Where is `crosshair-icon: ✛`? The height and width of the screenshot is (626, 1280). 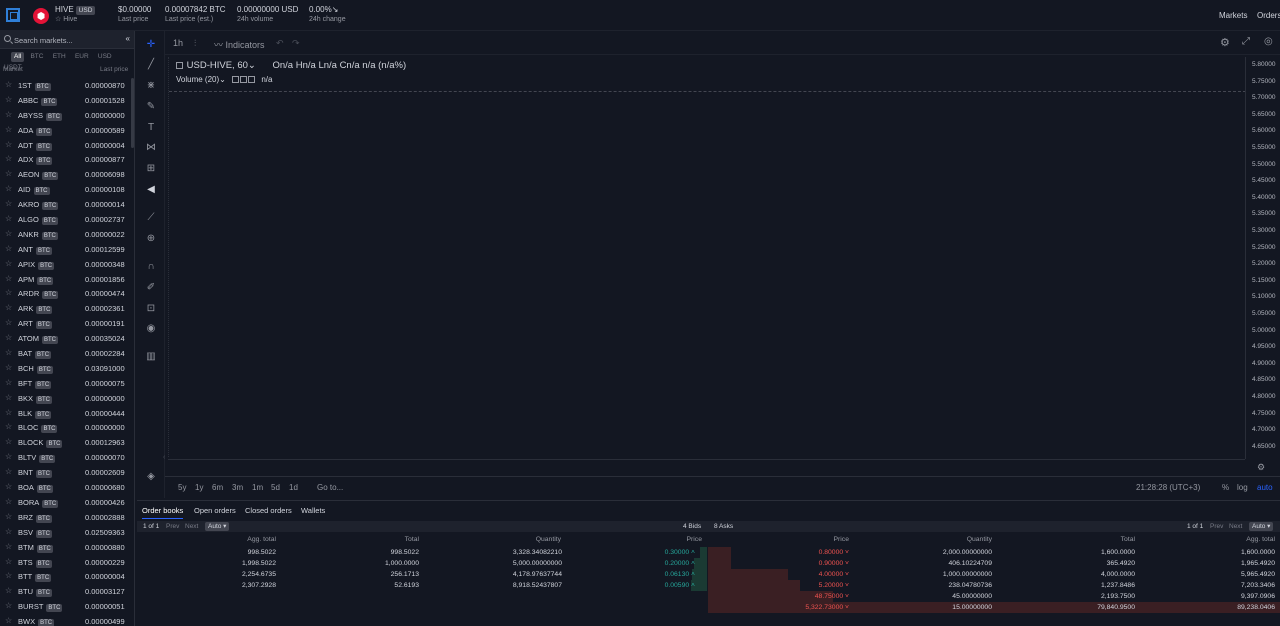 crosshair-icon: ✛ is located at coordinates (151, 45).